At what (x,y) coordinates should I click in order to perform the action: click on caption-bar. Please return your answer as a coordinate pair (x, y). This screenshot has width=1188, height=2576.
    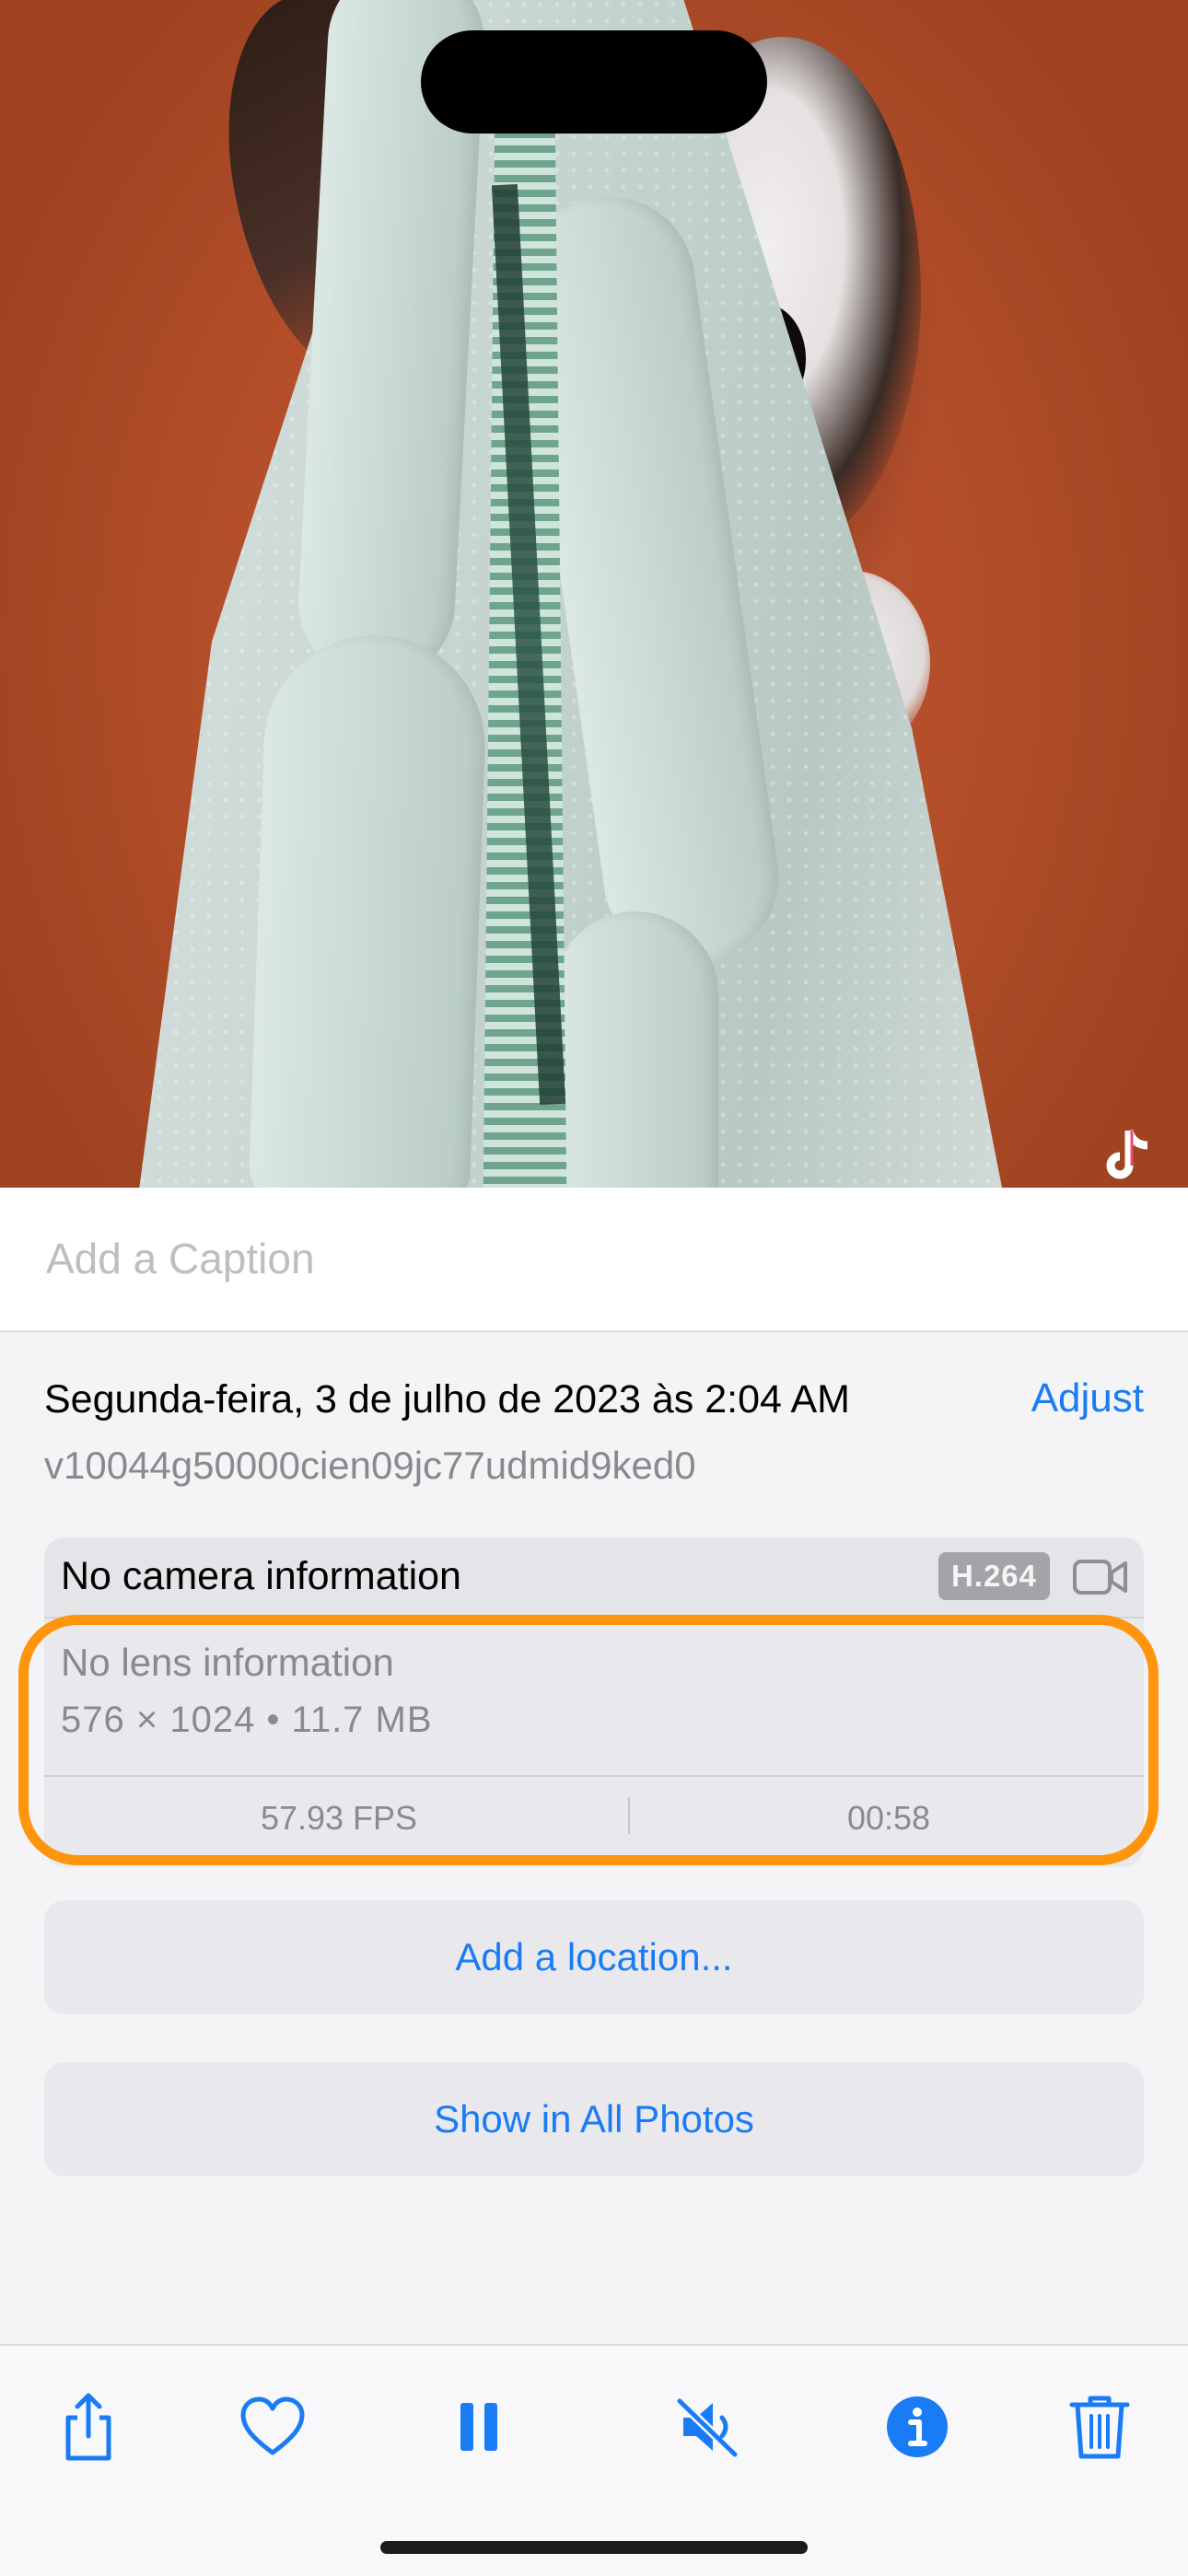
    Looking at the image, I should click on (594, 1260).